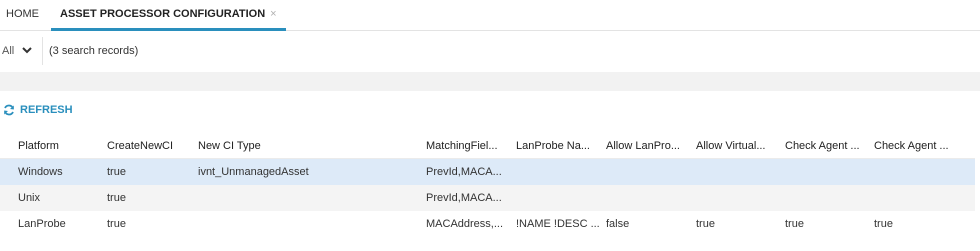 The height and width of the screenshot is (251, 980). Describe the element at coordinates (94, 51) in the screenshot. I see `record-count: (3 search records)` at that location.